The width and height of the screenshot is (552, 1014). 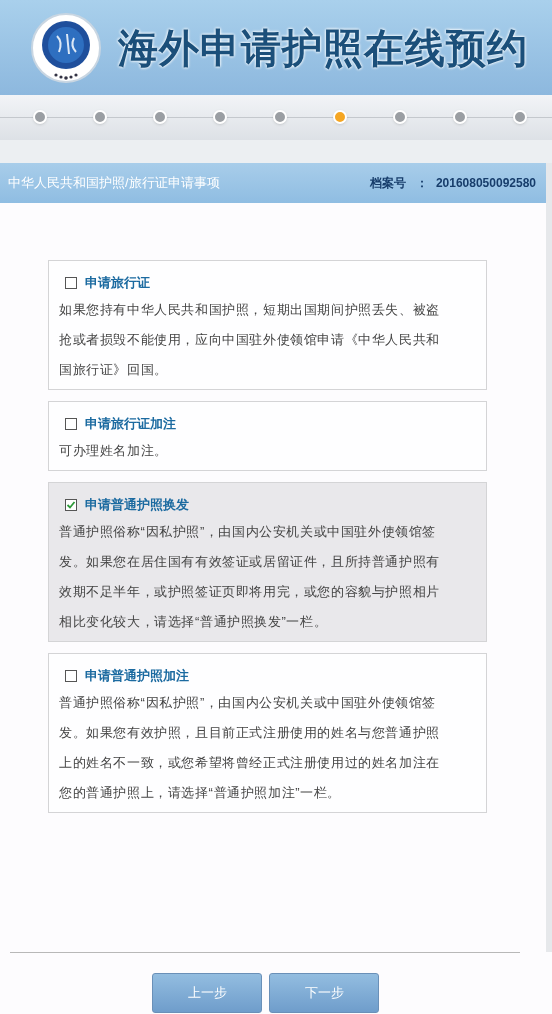 What do you see at coordinates (137, 505) in the screenshot?
I see `option-label: 申请普通护照换发` at bounding box center [137, 505].